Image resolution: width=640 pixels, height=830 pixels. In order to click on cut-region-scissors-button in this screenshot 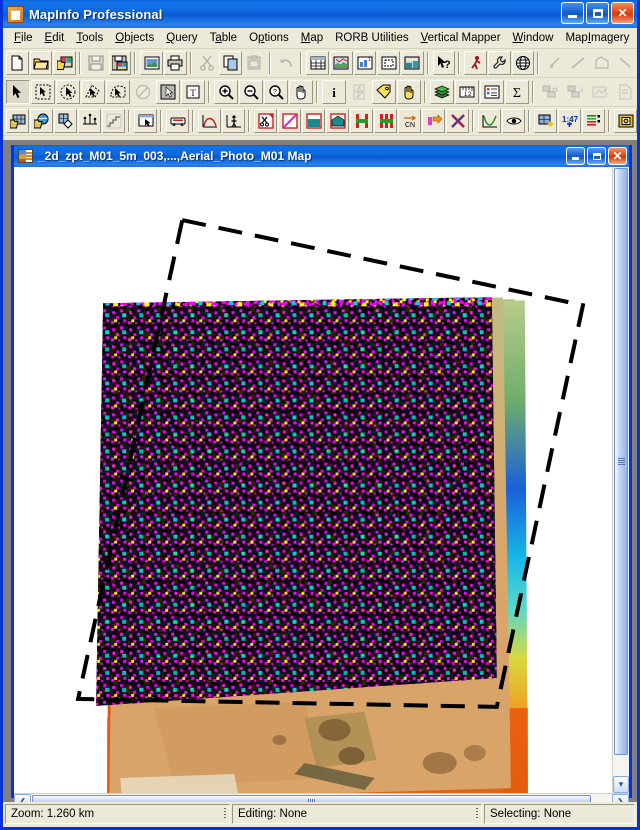, I will do `click(265, 121)`.